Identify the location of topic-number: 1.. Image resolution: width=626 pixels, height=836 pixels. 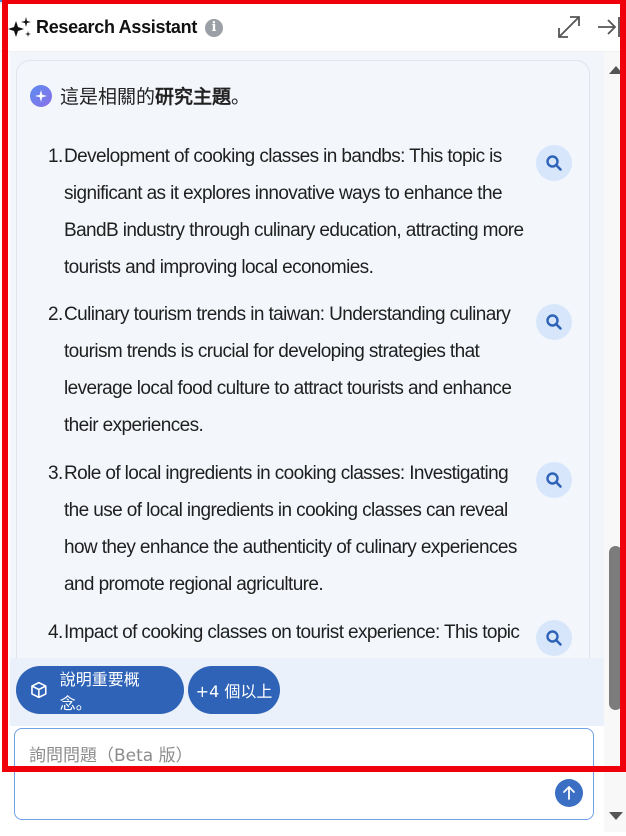
(55, 156).